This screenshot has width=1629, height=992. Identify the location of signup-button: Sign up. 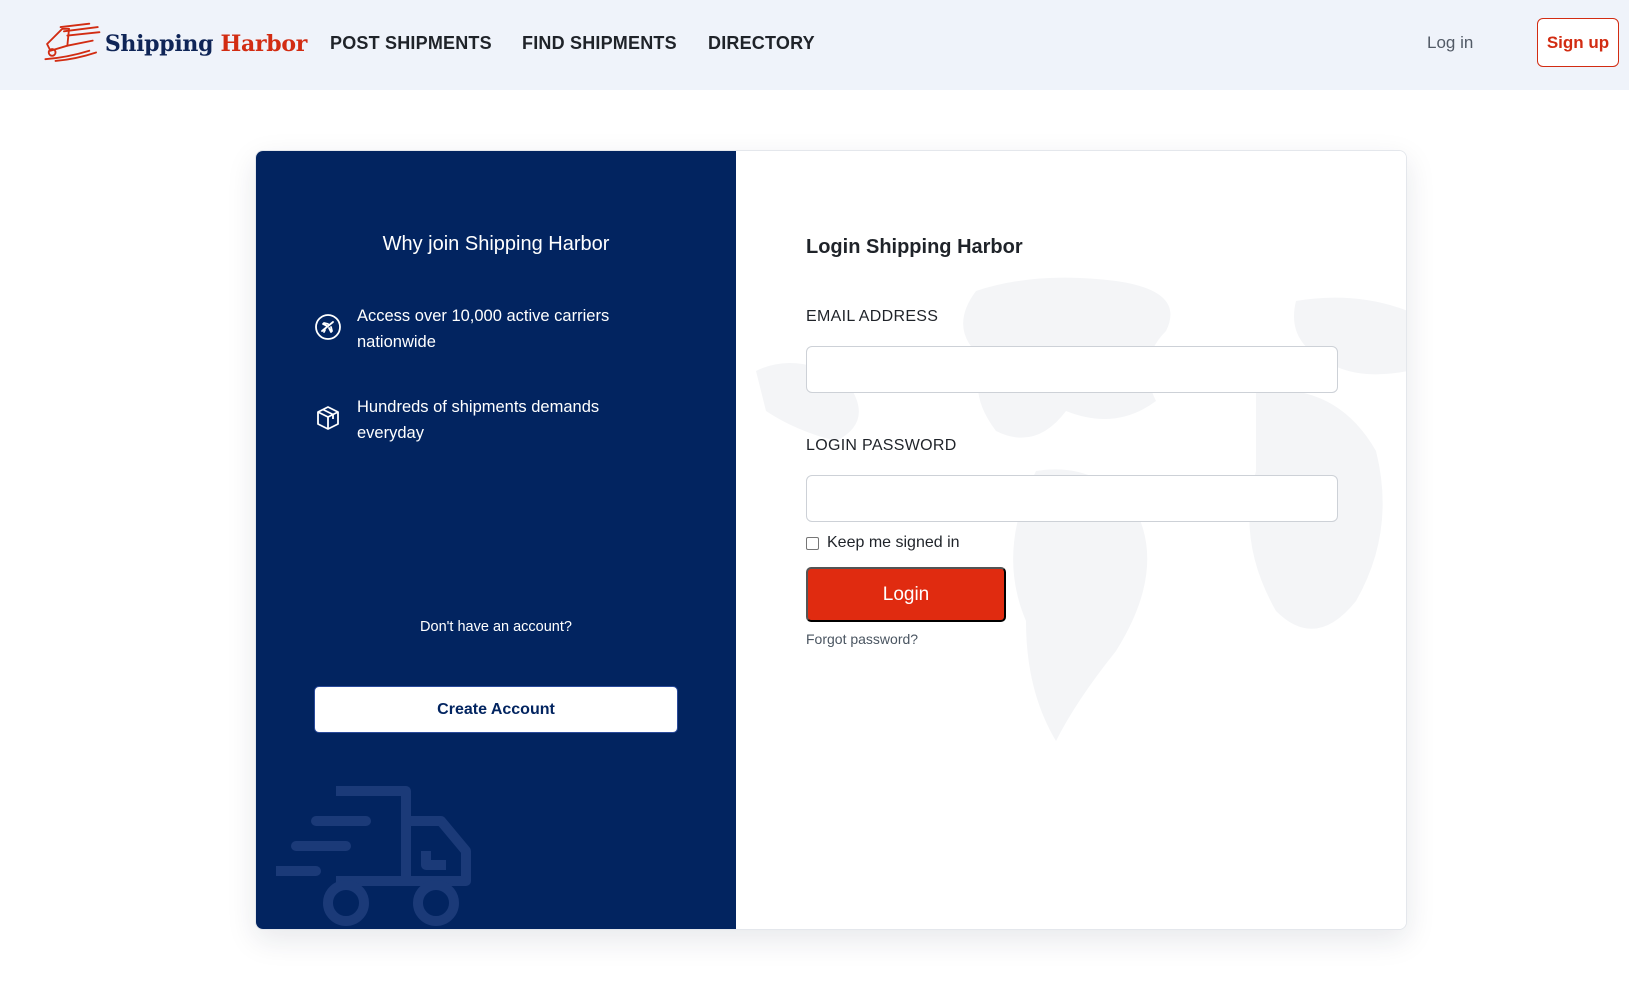
(1578, 42).